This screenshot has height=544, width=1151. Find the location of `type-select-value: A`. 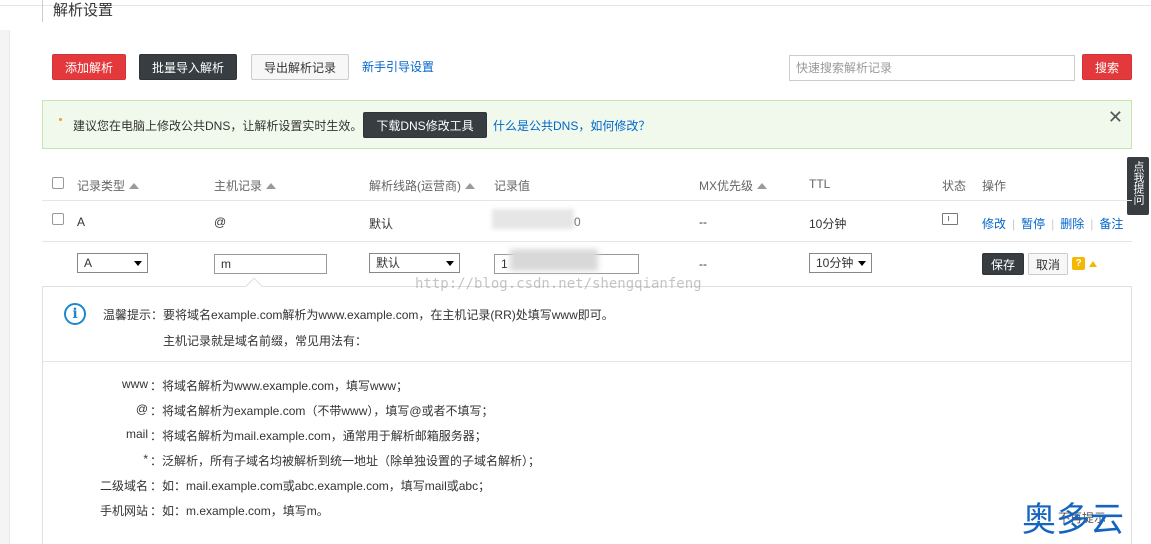

type-select-value: A is located at coordinates (88, 263).